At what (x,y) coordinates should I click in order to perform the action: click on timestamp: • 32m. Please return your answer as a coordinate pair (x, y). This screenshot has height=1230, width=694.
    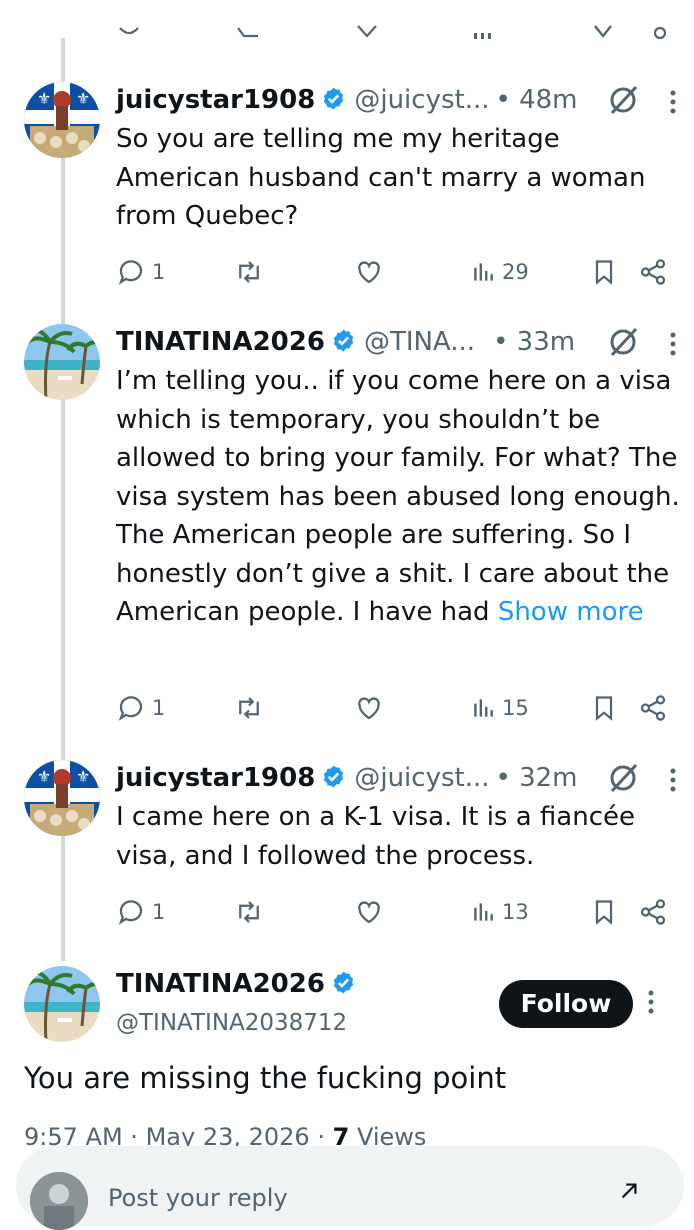
    Looking at the image, I should click on (537, 778).